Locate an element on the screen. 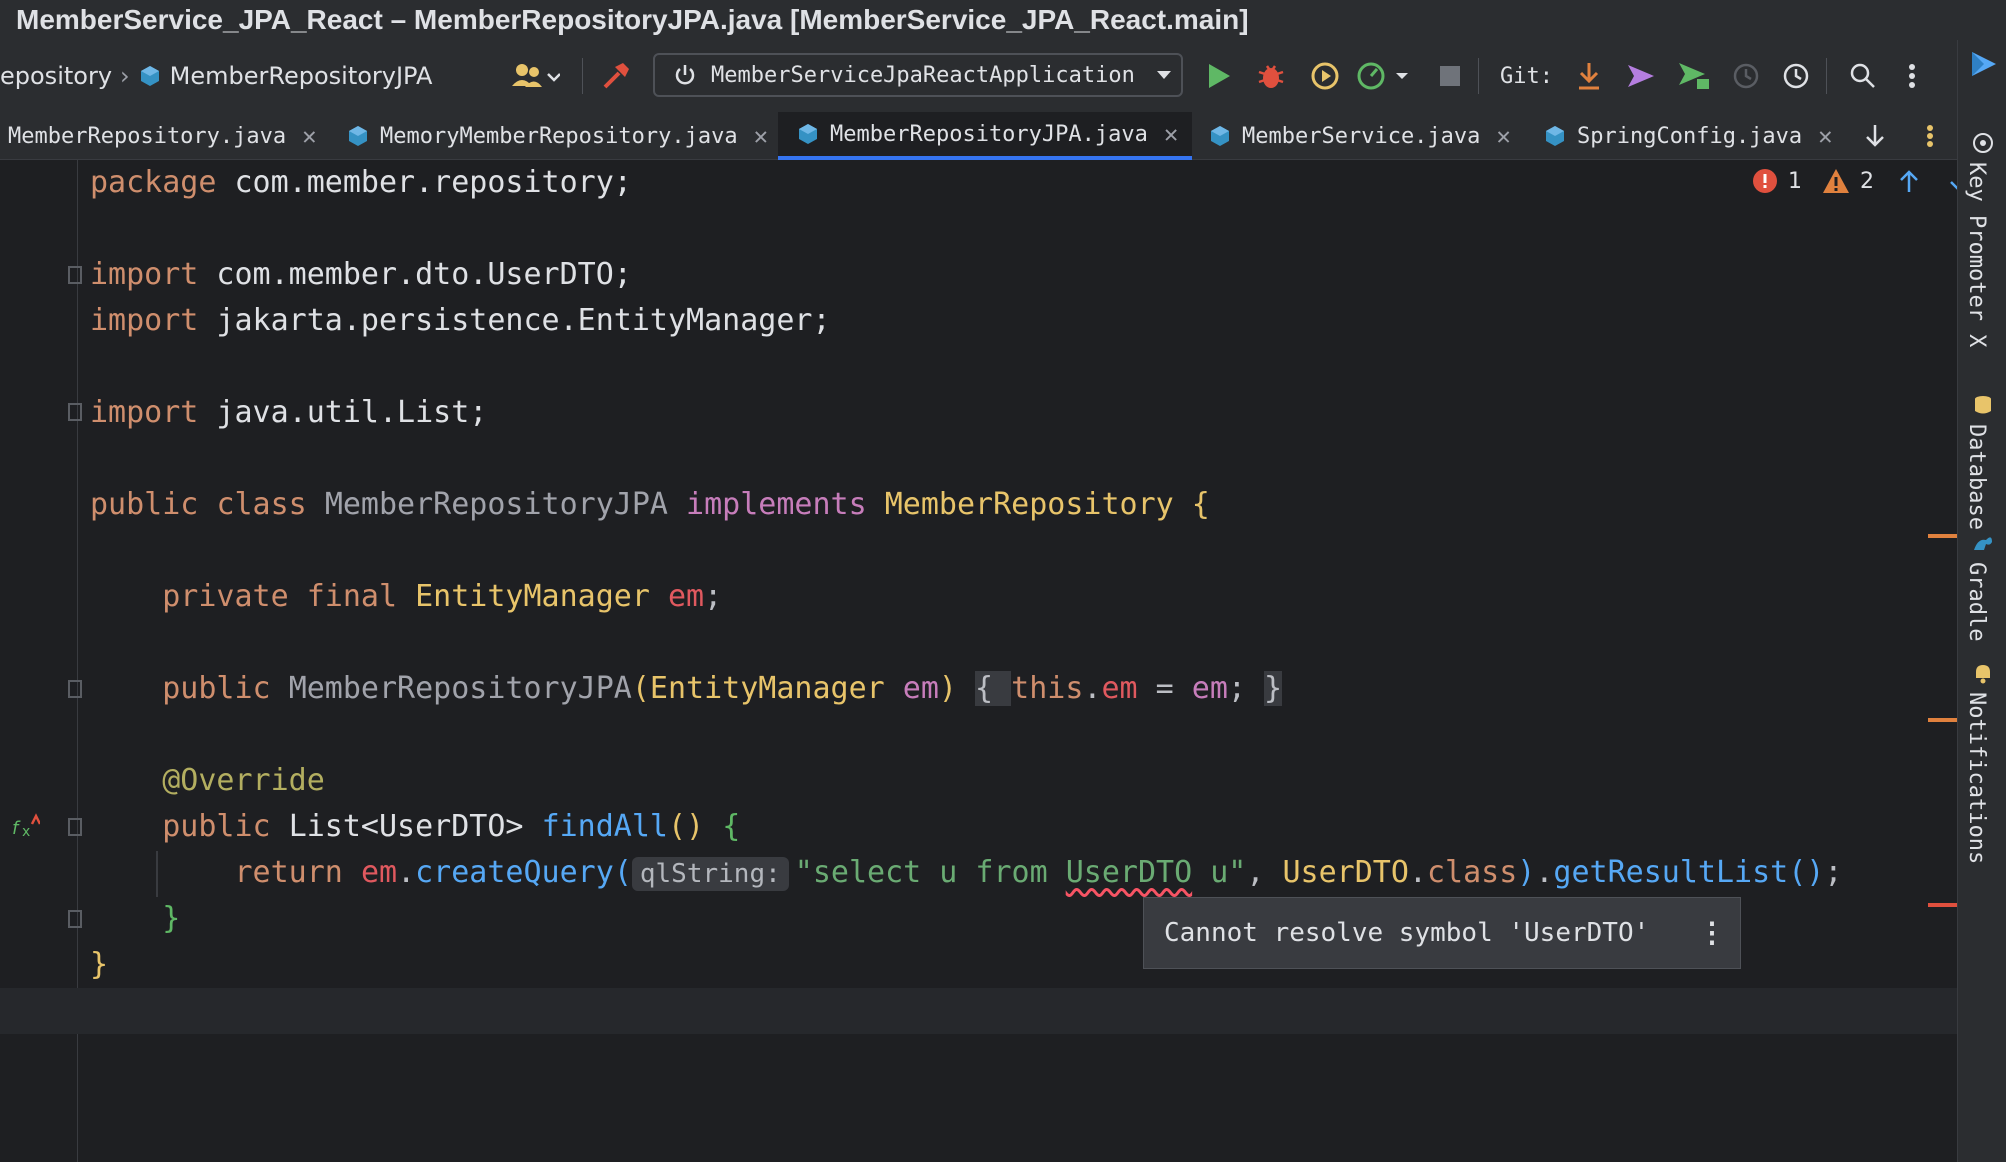 This screenshot has height=1162, width=2006. code-line: import com.member.dto.UserDTO; is located at coordinates (361, 275).